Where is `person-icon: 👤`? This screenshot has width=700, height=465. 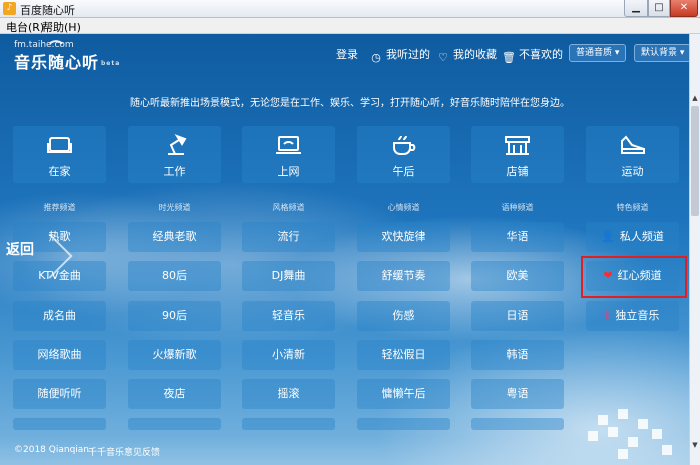 person-icon: 👤 is located at coordinates (608, 236).